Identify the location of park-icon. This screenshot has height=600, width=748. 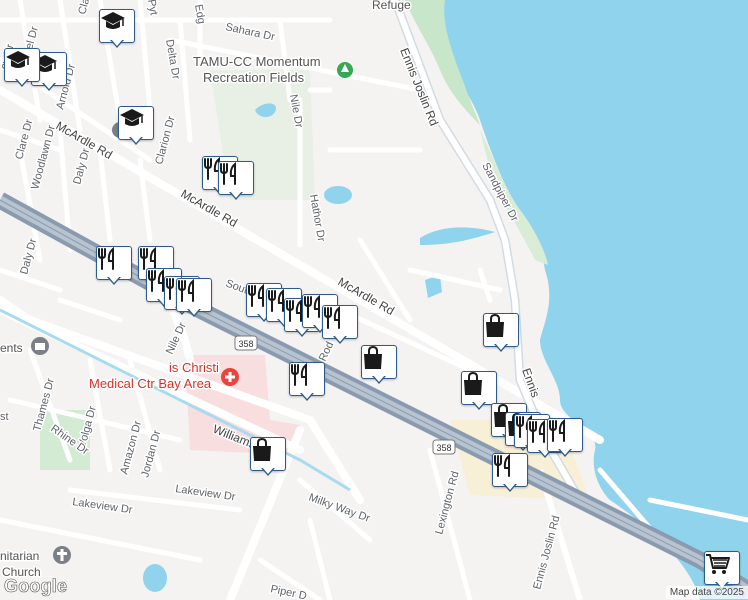
(345, 70).